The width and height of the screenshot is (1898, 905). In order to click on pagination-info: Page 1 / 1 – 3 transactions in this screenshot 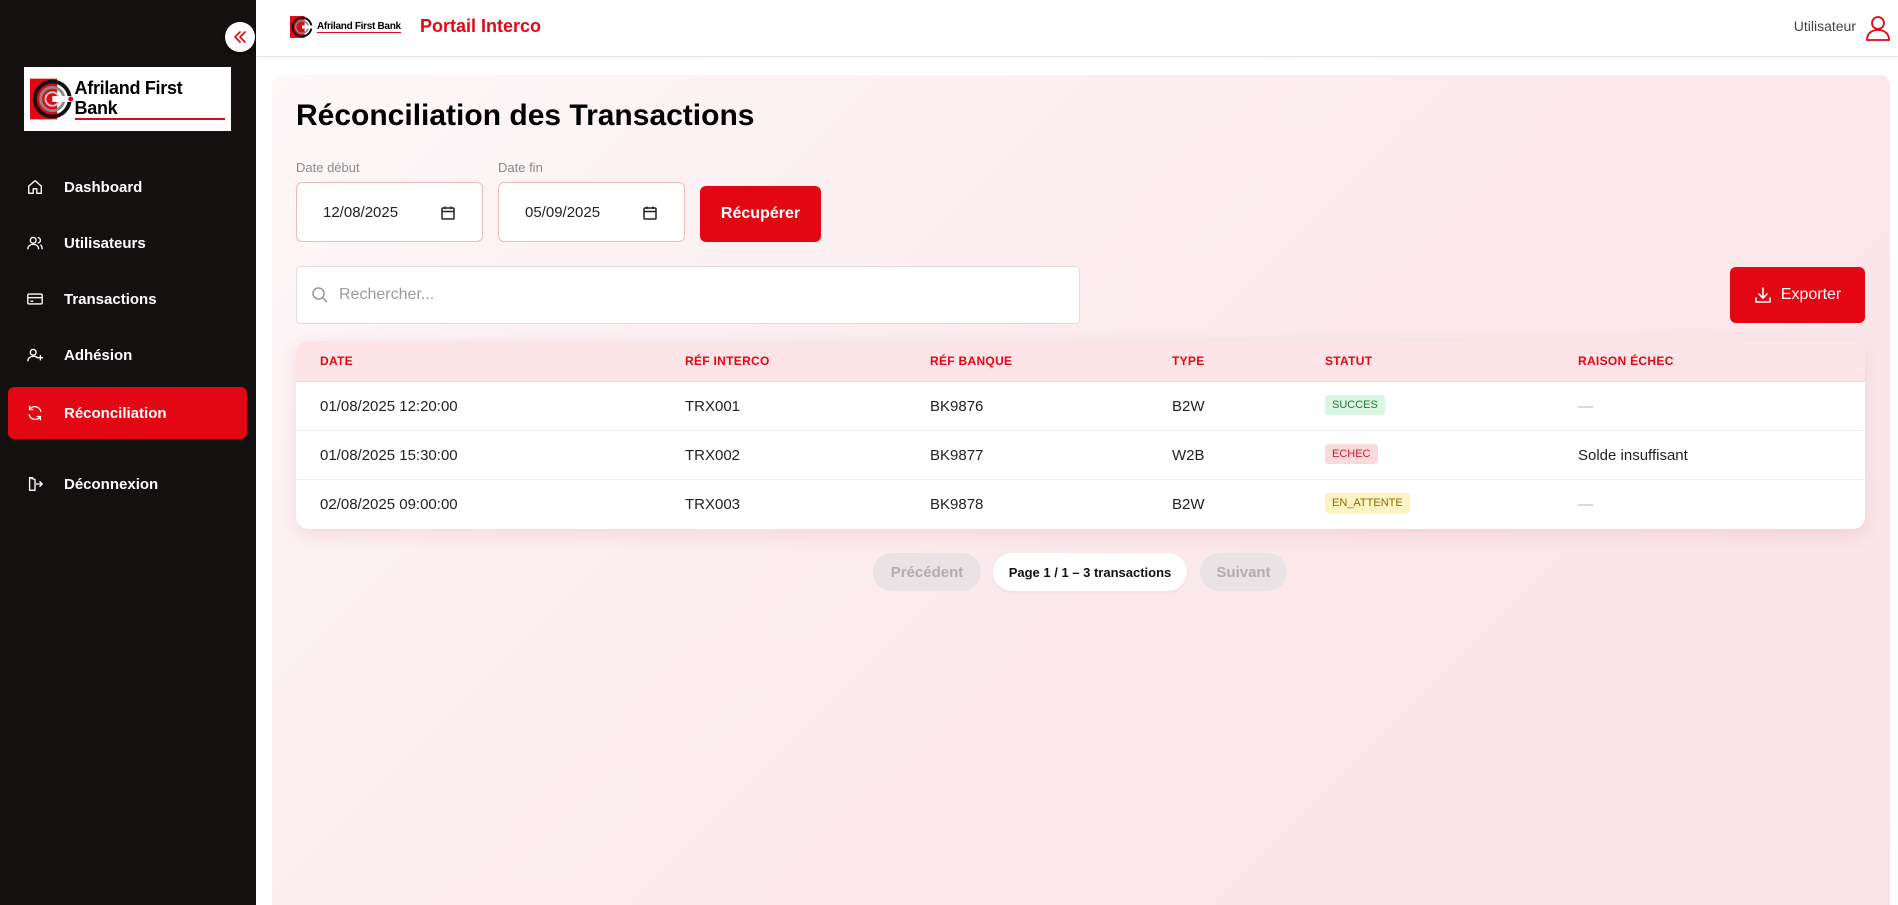, I will do `click(1090, 572)`.